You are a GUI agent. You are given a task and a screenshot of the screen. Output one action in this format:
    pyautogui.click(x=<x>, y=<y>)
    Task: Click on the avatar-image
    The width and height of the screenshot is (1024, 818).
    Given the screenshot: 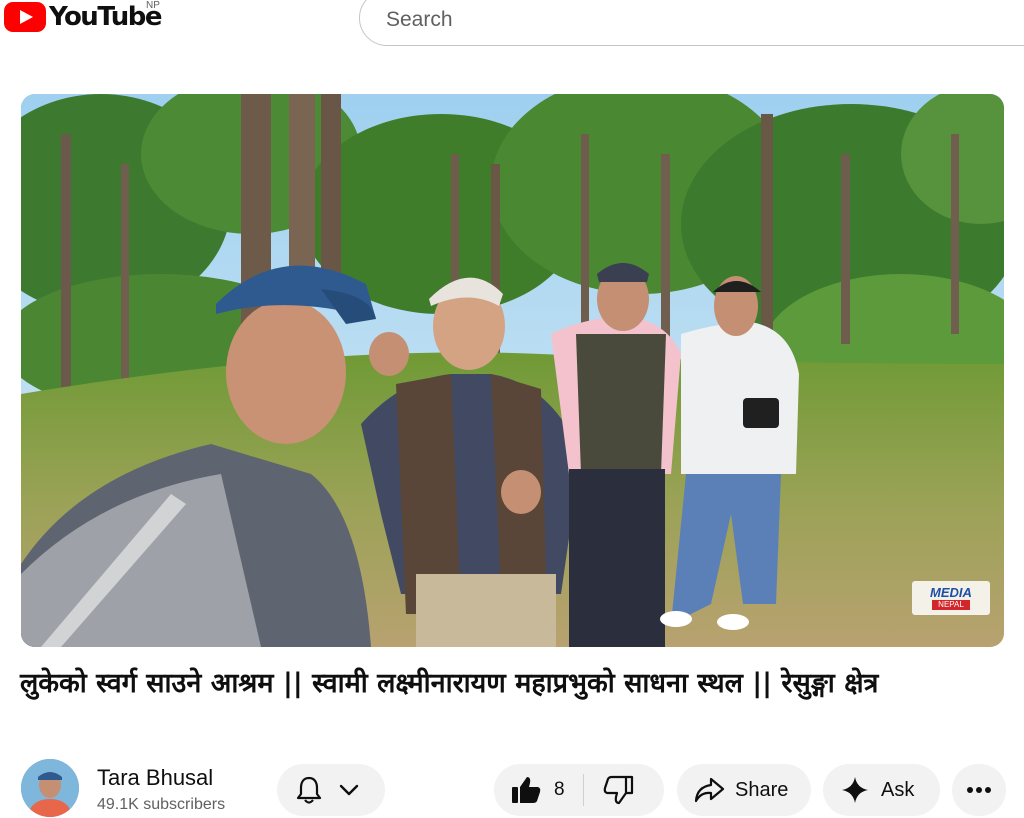 What is the action you would take?
    pyautogui.click(x=50, y=788)
    